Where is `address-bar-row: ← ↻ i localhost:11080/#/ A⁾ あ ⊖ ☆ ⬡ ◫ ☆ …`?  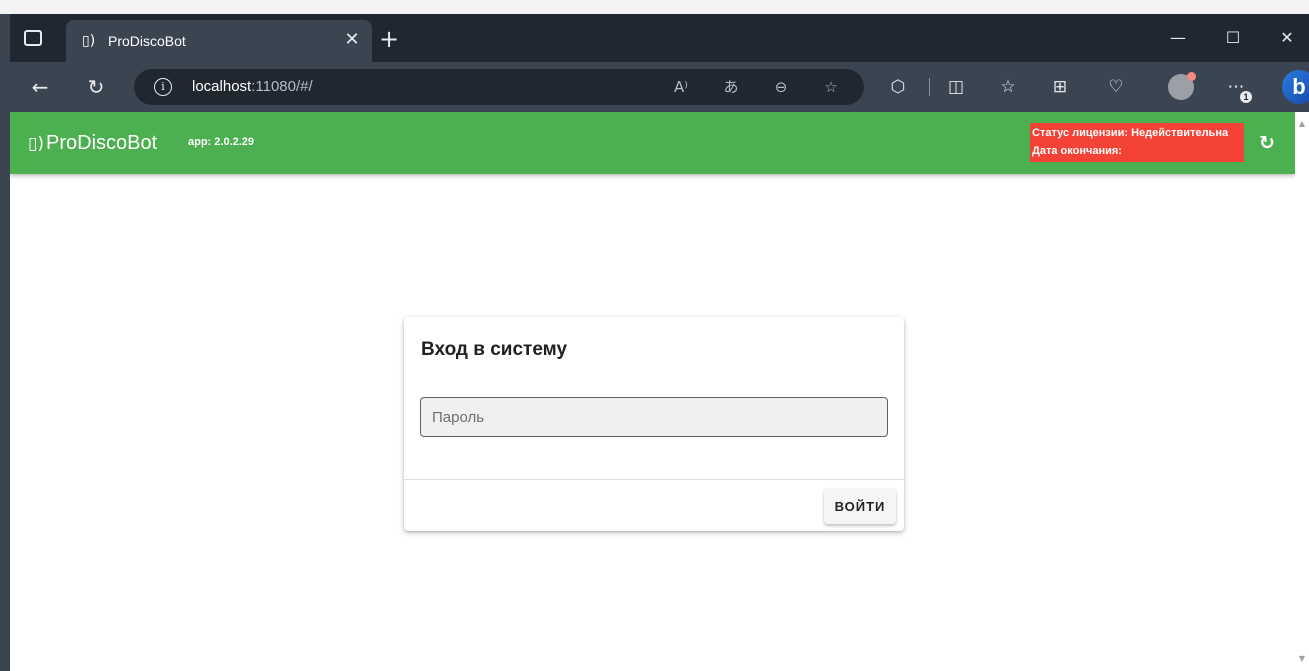 address-bar-row: ← ↻ i localhost:11080/#/ A⁾ あ ⊖ ☆ ⬡ ◫ ☆ … is located at coordinates (659, 87).